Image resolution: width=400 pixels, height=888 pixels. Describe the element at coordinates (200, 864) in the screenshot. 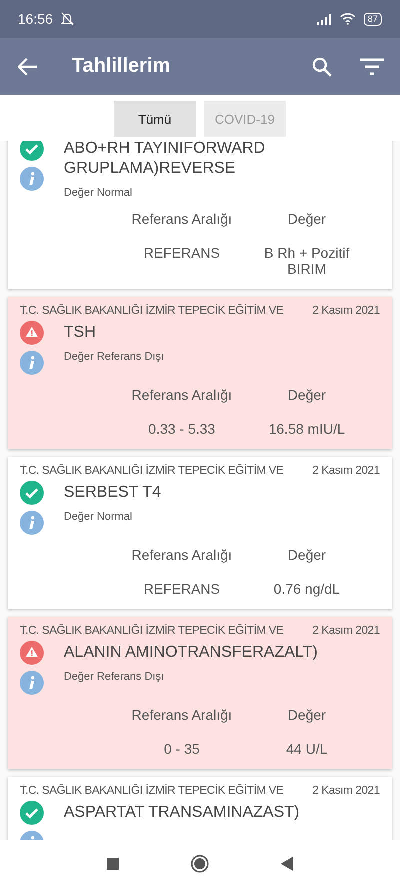

I see `home-icon` at that location.